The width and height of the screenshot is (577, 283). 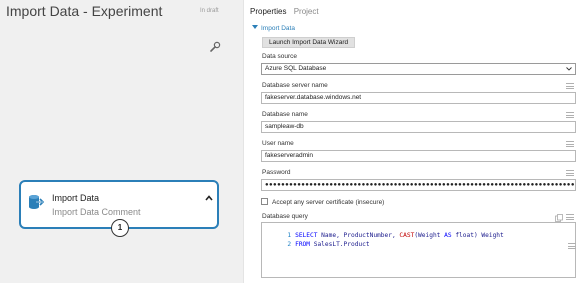 I want to click on copy-icon, so click(x=559, y=218).